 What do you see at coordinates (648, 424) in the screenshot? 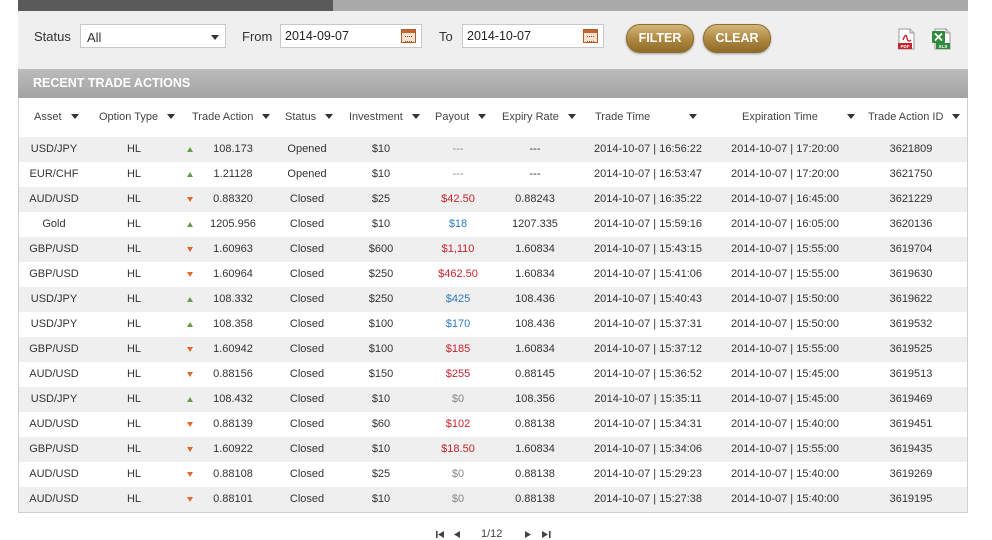
I see `cell-trade-time: 2014-10-07 | 15:34:31` at bounding box center [648, 424].